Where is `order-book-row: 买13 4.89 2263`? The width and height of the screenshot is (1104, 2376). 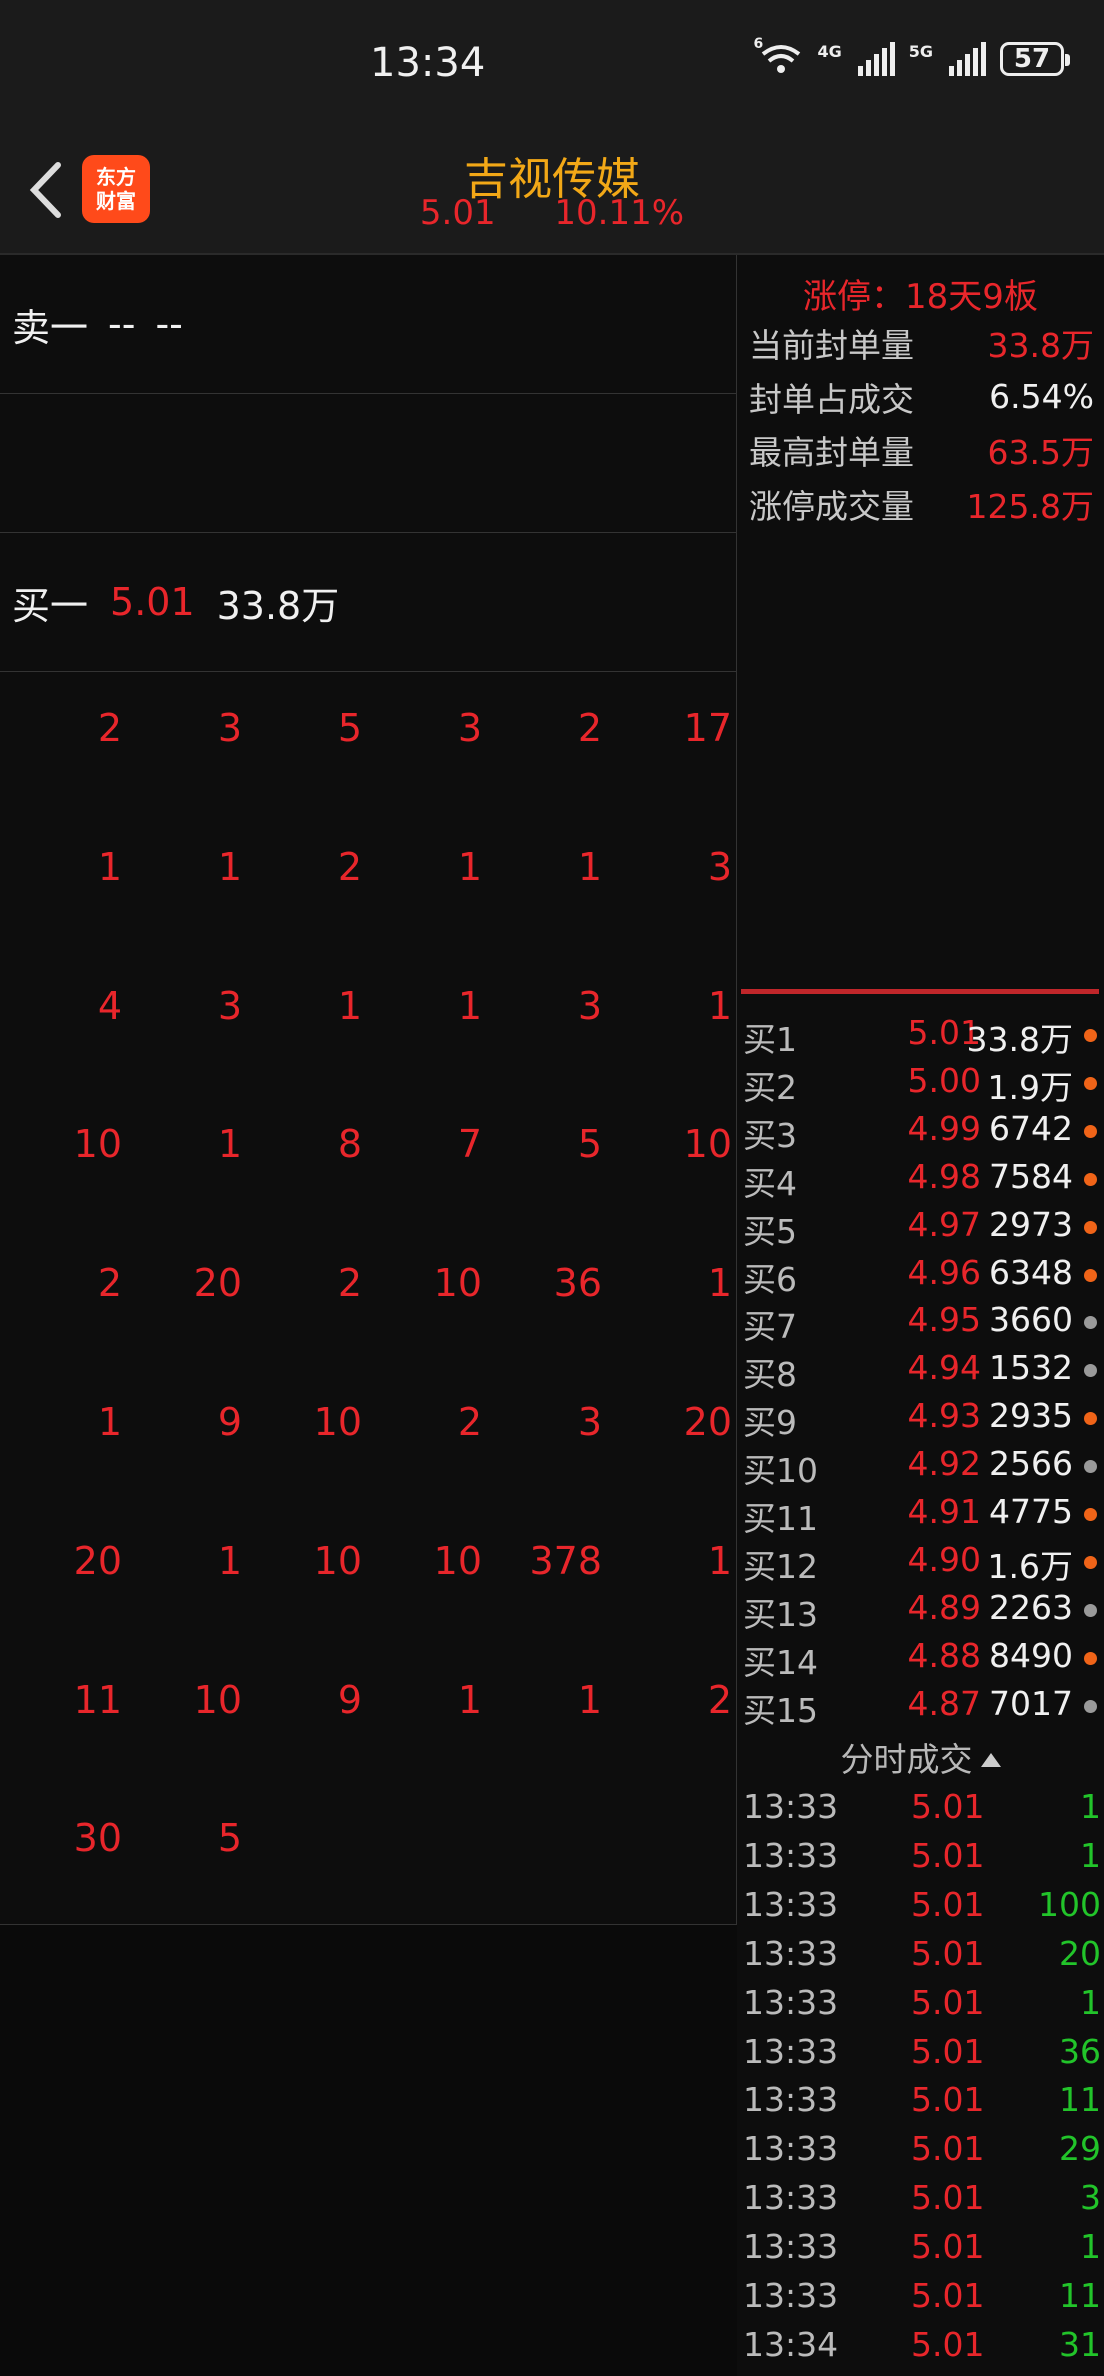
order-book-row: 买13 4.89 2263 is located at coordinates (922, 1612).